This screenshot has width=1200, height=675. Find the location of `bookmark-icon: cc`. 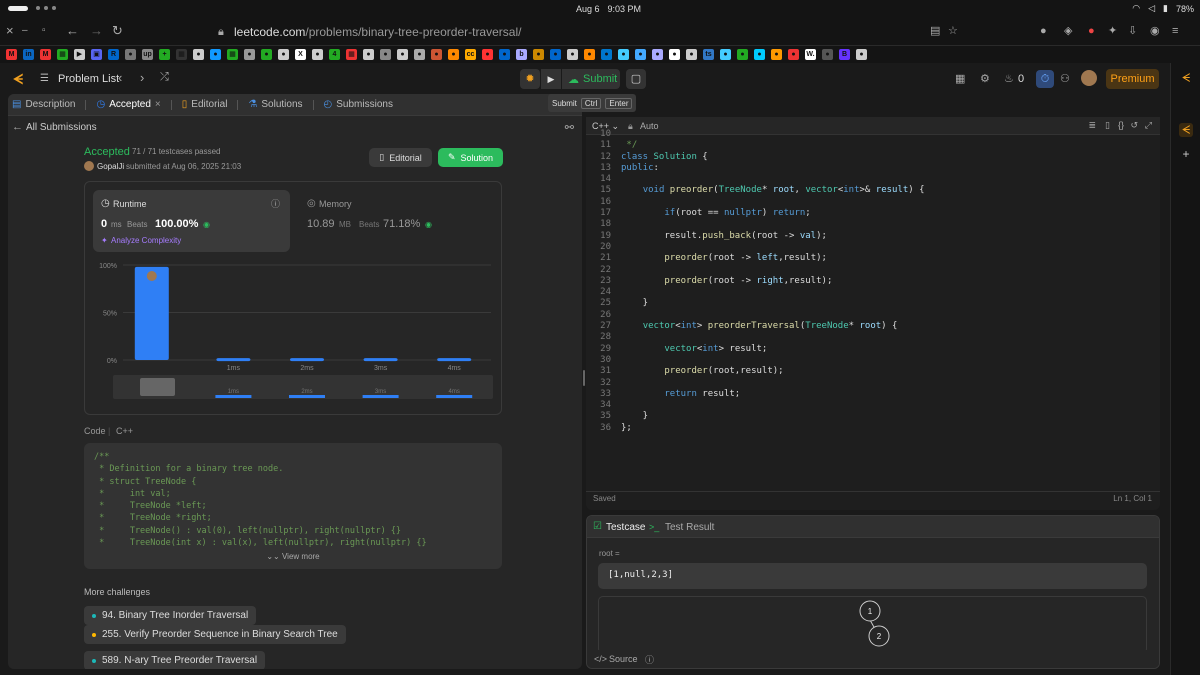

bookmark-icon: cc is located at coordinates (470, 54).